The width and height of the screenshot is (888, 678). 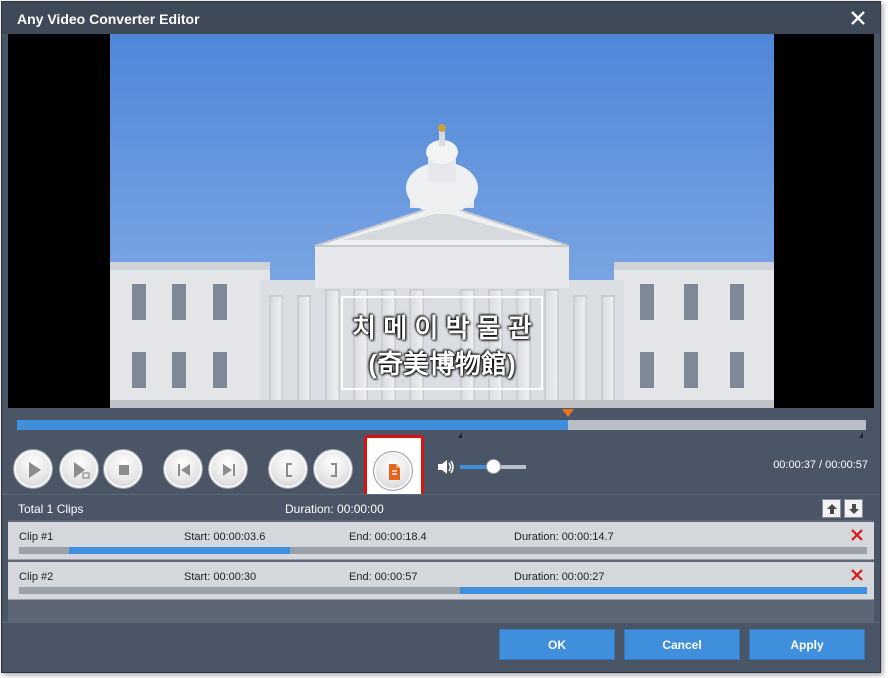 I want to click on range-start-marker, so click(x=460, y=435).